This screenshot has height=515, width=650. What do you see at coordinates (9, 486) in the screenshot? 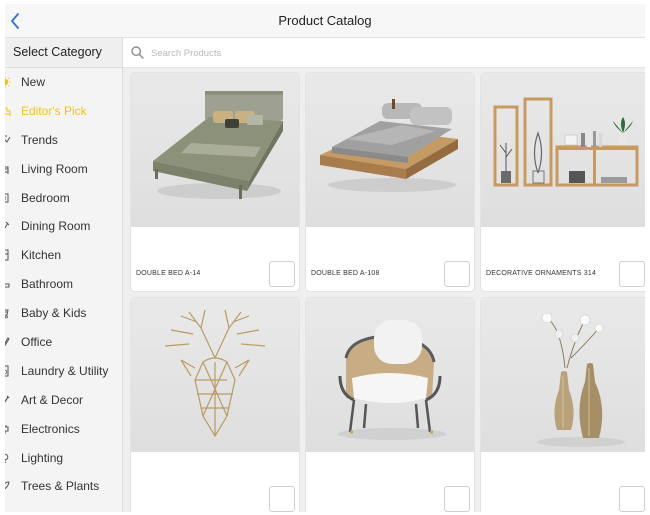
I see `leaf-icon` at bounding box center [9, 486].